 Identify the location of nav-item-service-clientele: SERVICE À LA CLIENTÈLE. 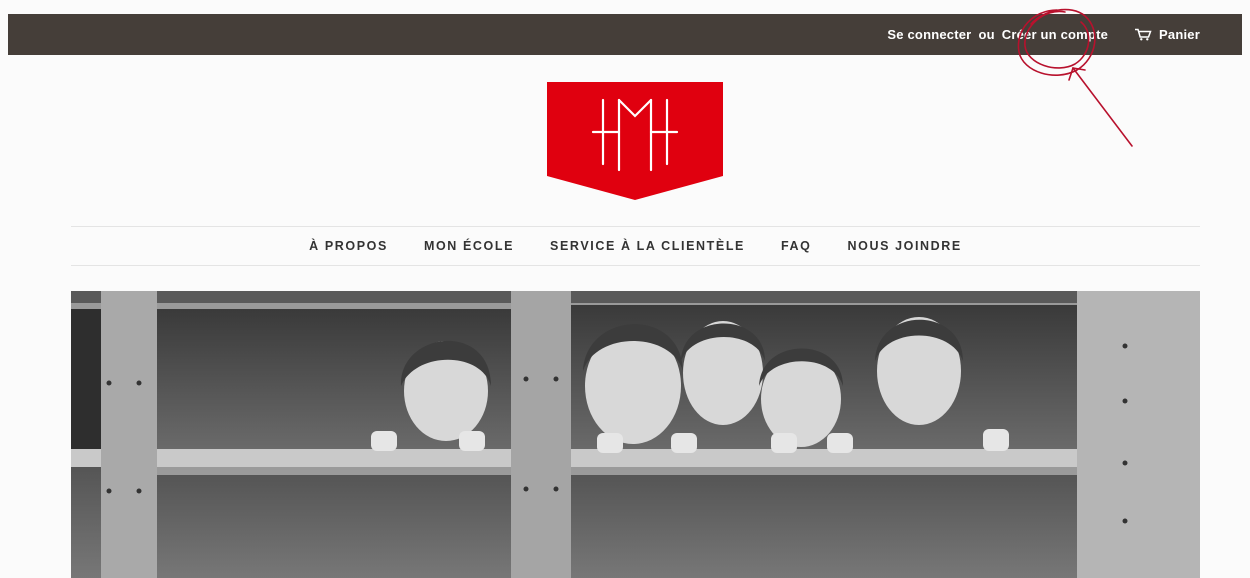
(647, 246).